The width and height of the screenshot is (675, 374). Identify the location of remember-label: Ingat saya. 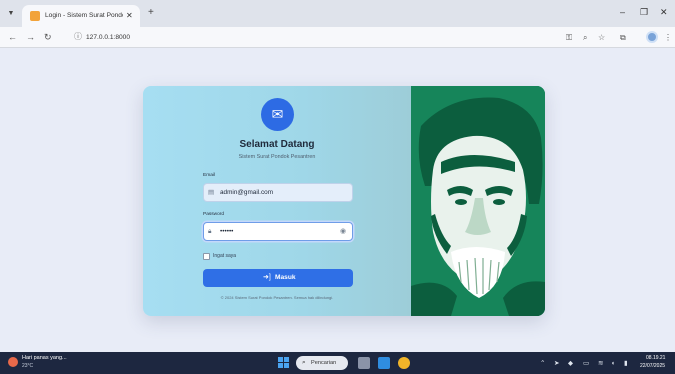
(224, 256).